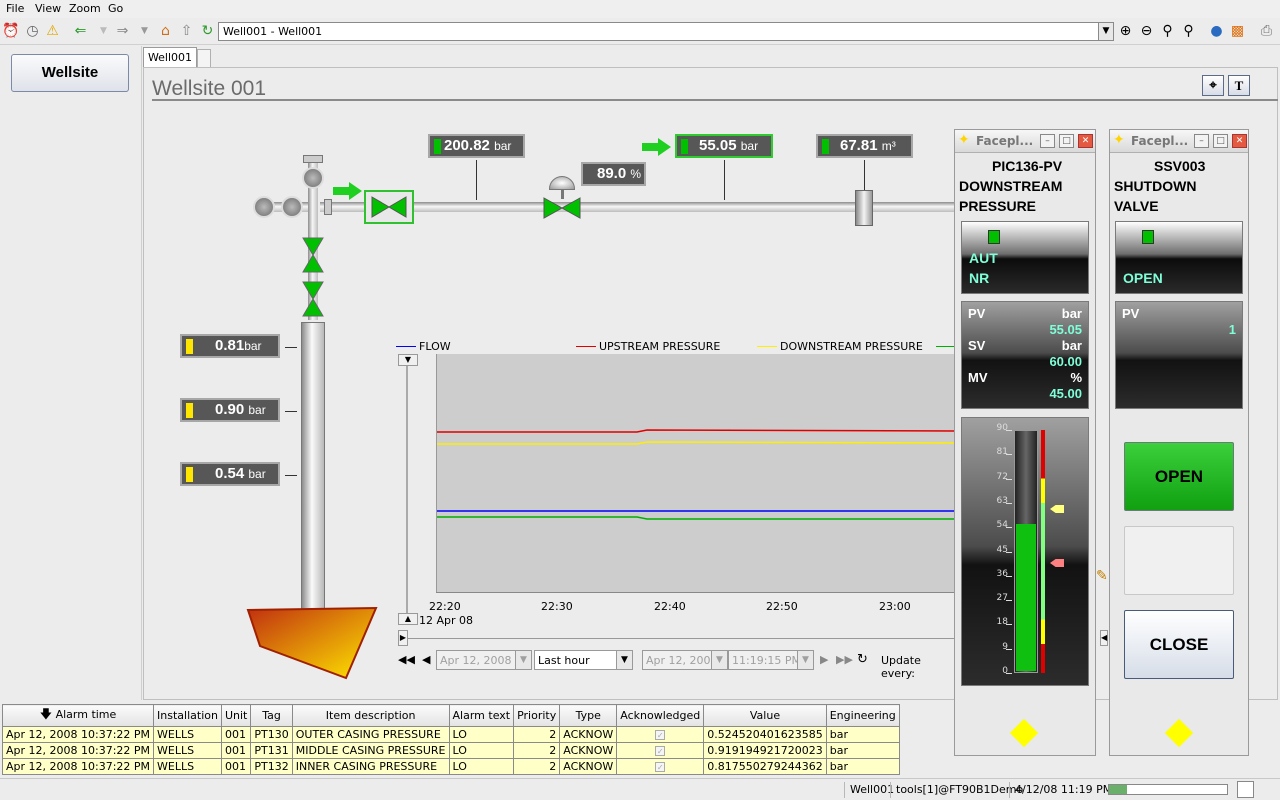 This screenshot has height=800, width=1280. What do you see at coordinates (1213, 85) in the screenshot?
I see `pin-button: ⌖` at bounding box center [1213, 85].